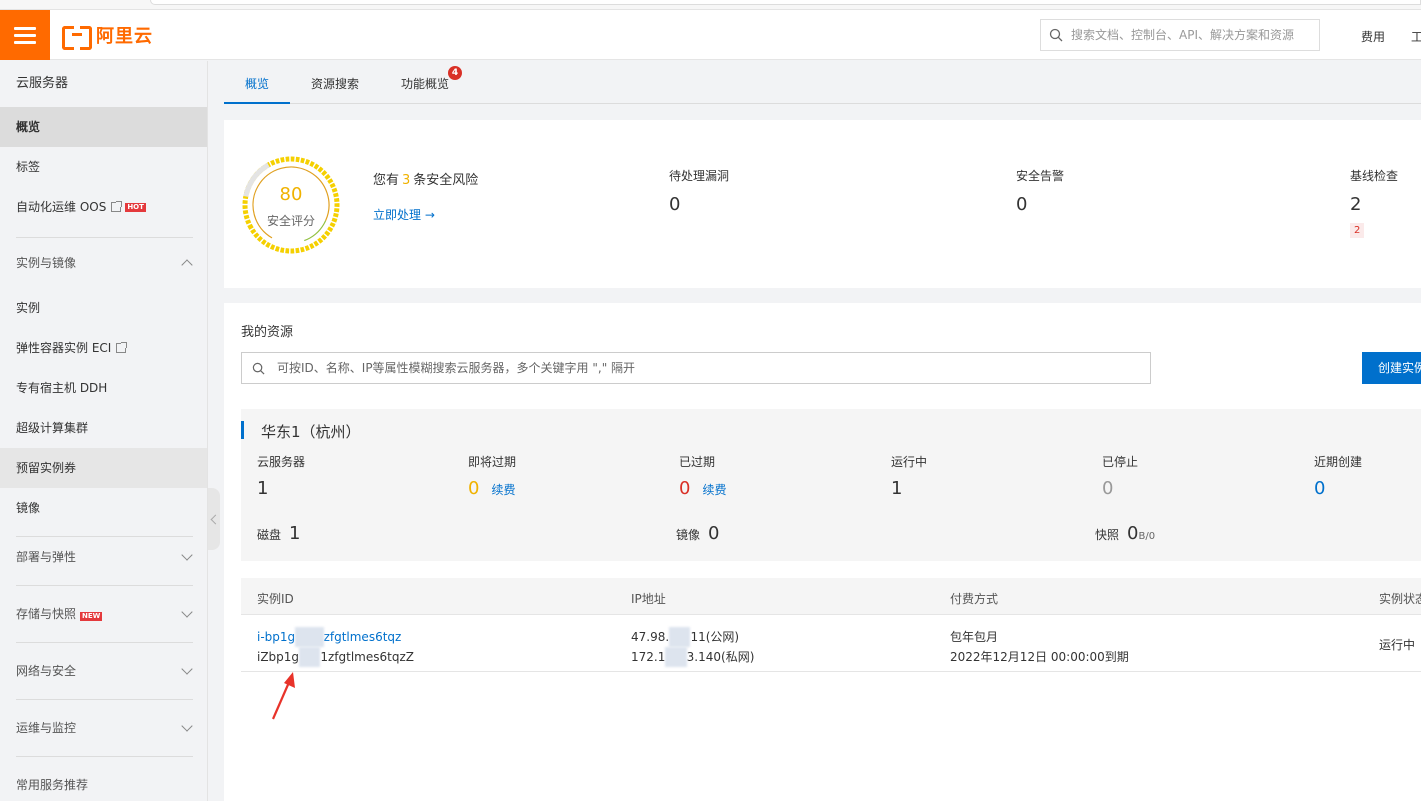 Image resolution: width=1421 pixels, height=801 pixels. Describe the element at coordinates (1040, 176) in the screenshot. I see `stat-label: 安全告警` at that location.